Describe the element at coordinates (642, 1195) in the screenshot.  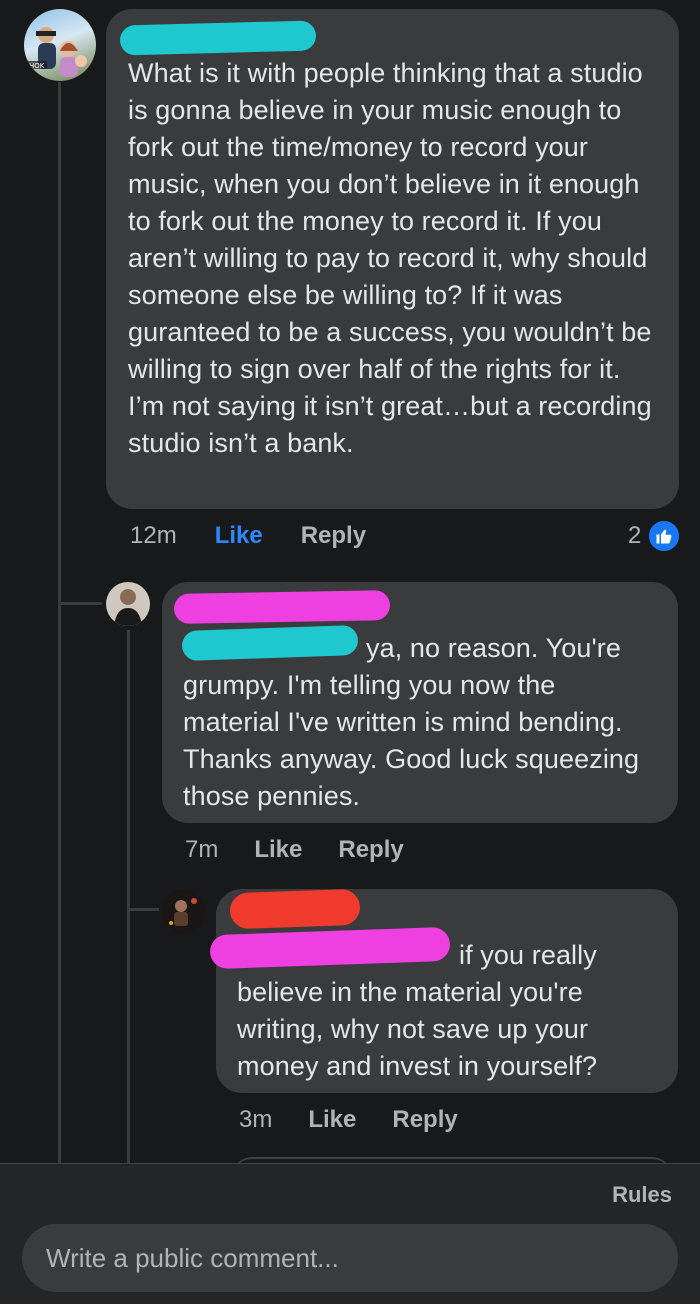
I see `rules-link: Rules` at that location.